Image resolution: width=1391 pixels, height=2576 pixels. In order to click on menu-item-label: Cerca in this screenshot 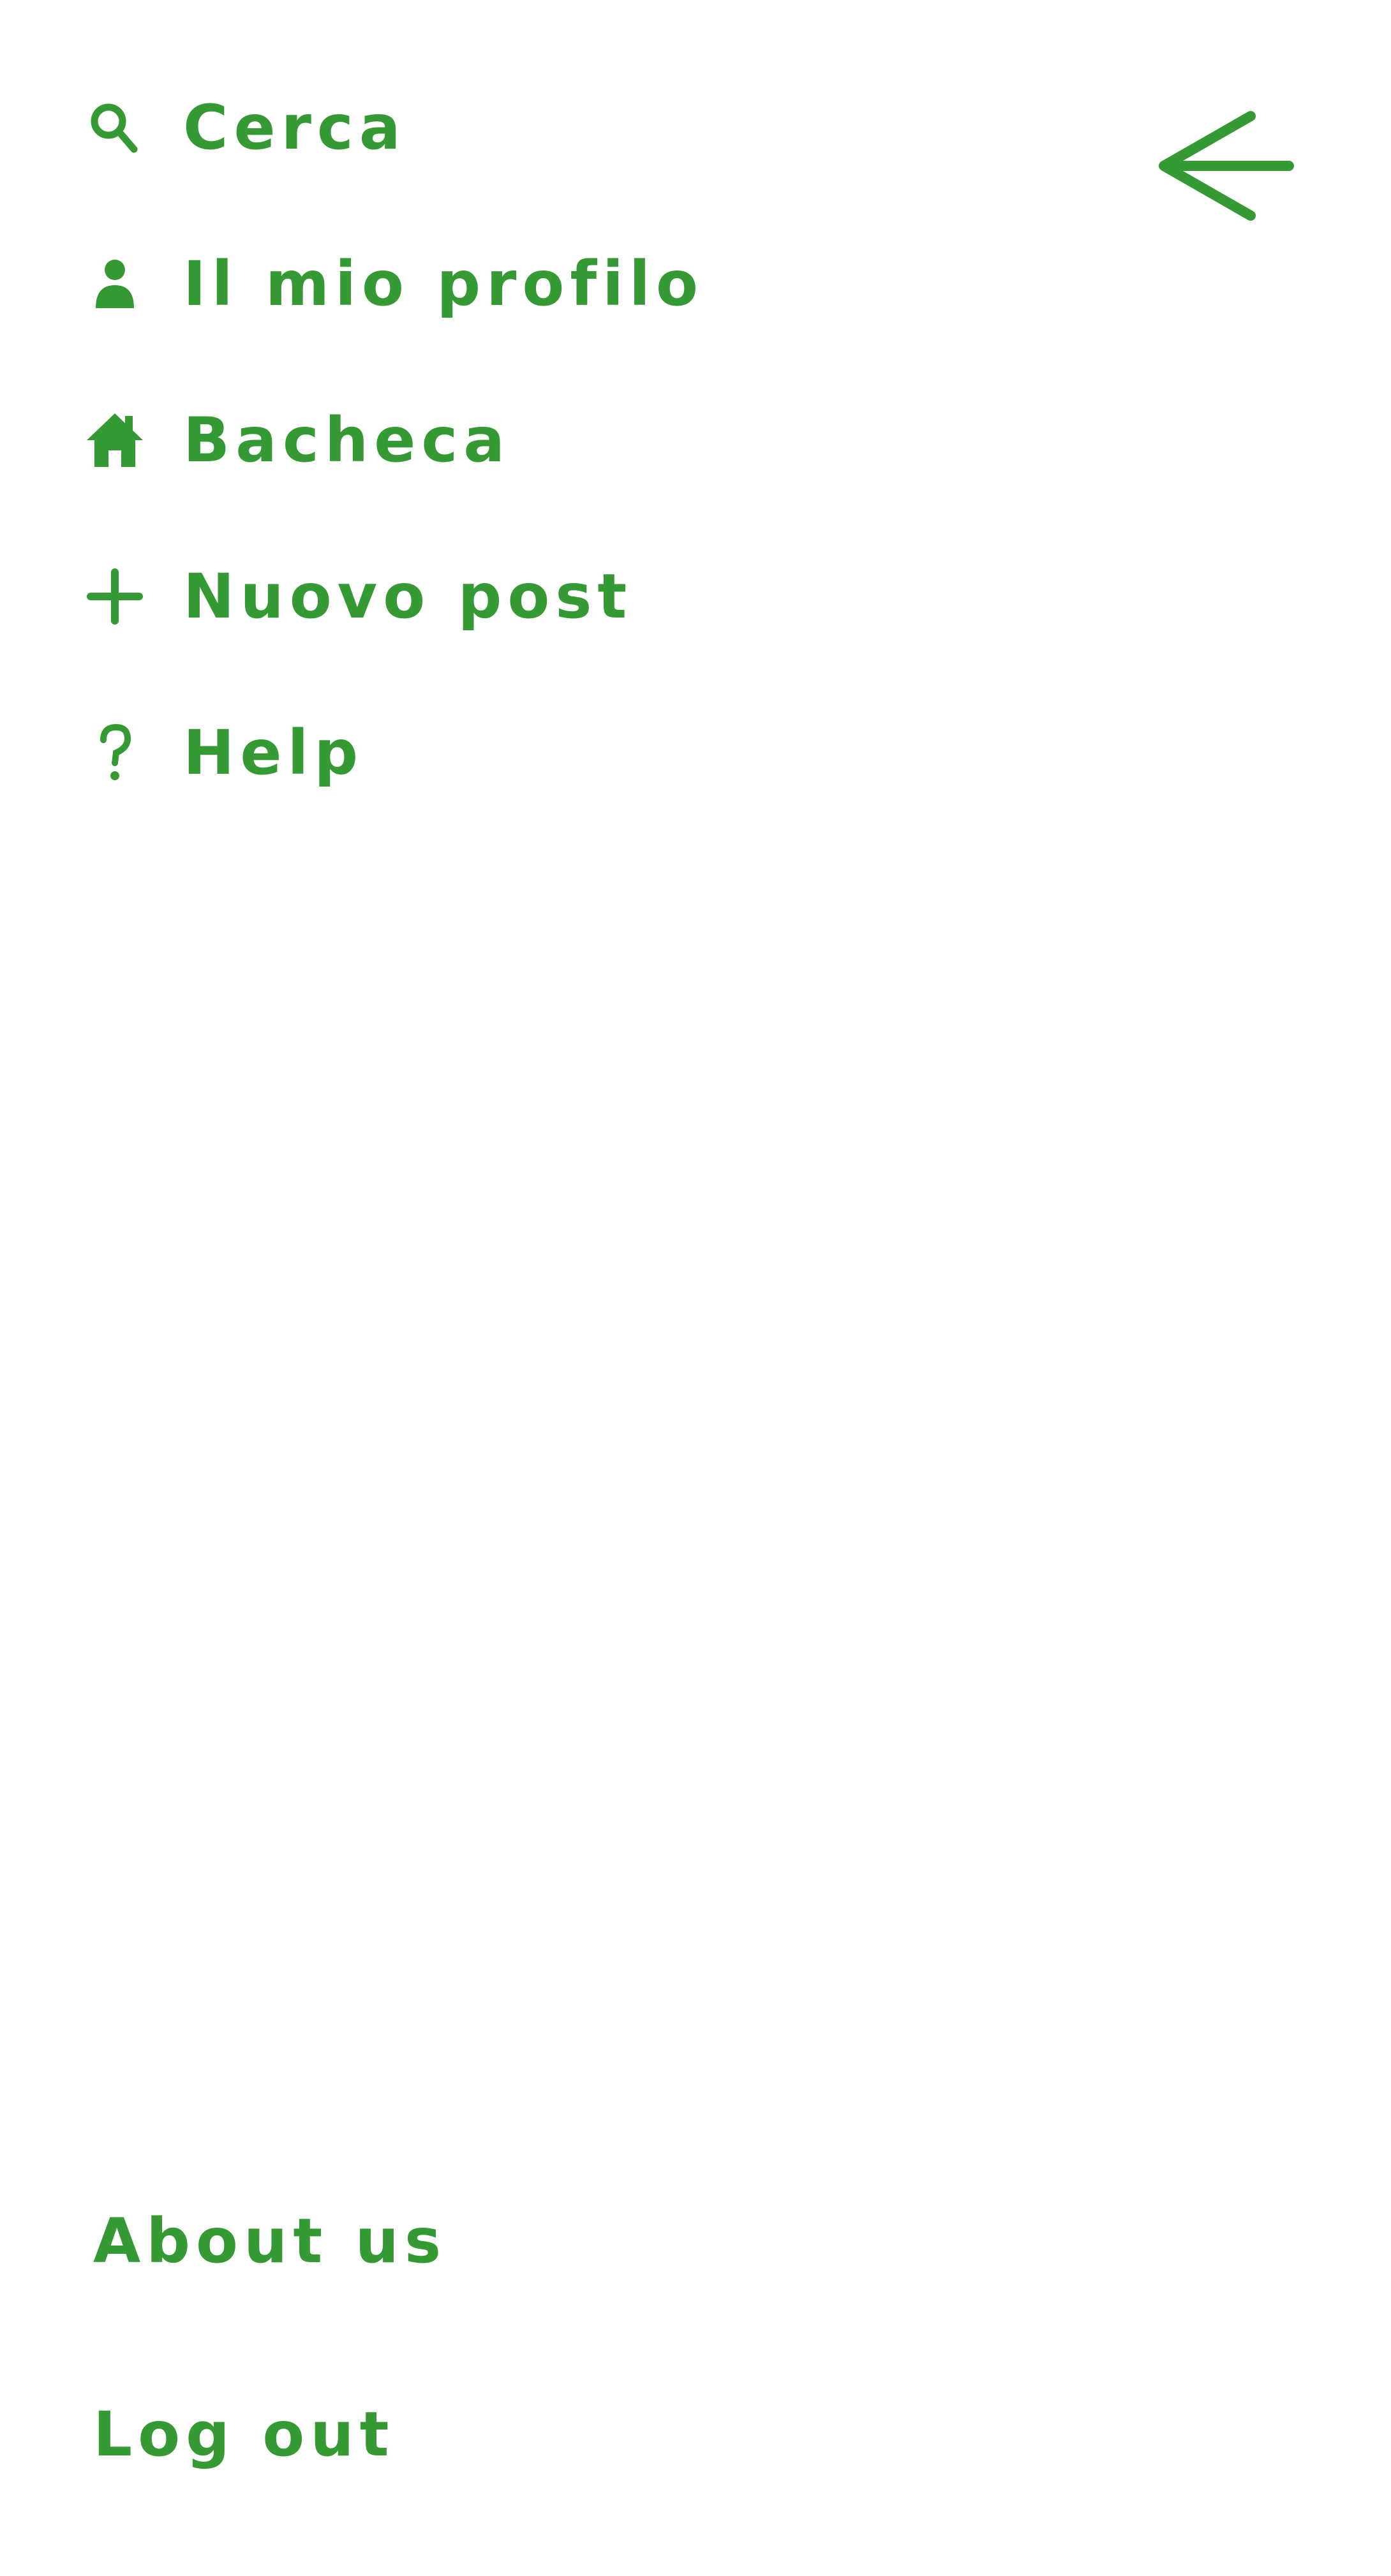, I will do `click(295, 127)`.